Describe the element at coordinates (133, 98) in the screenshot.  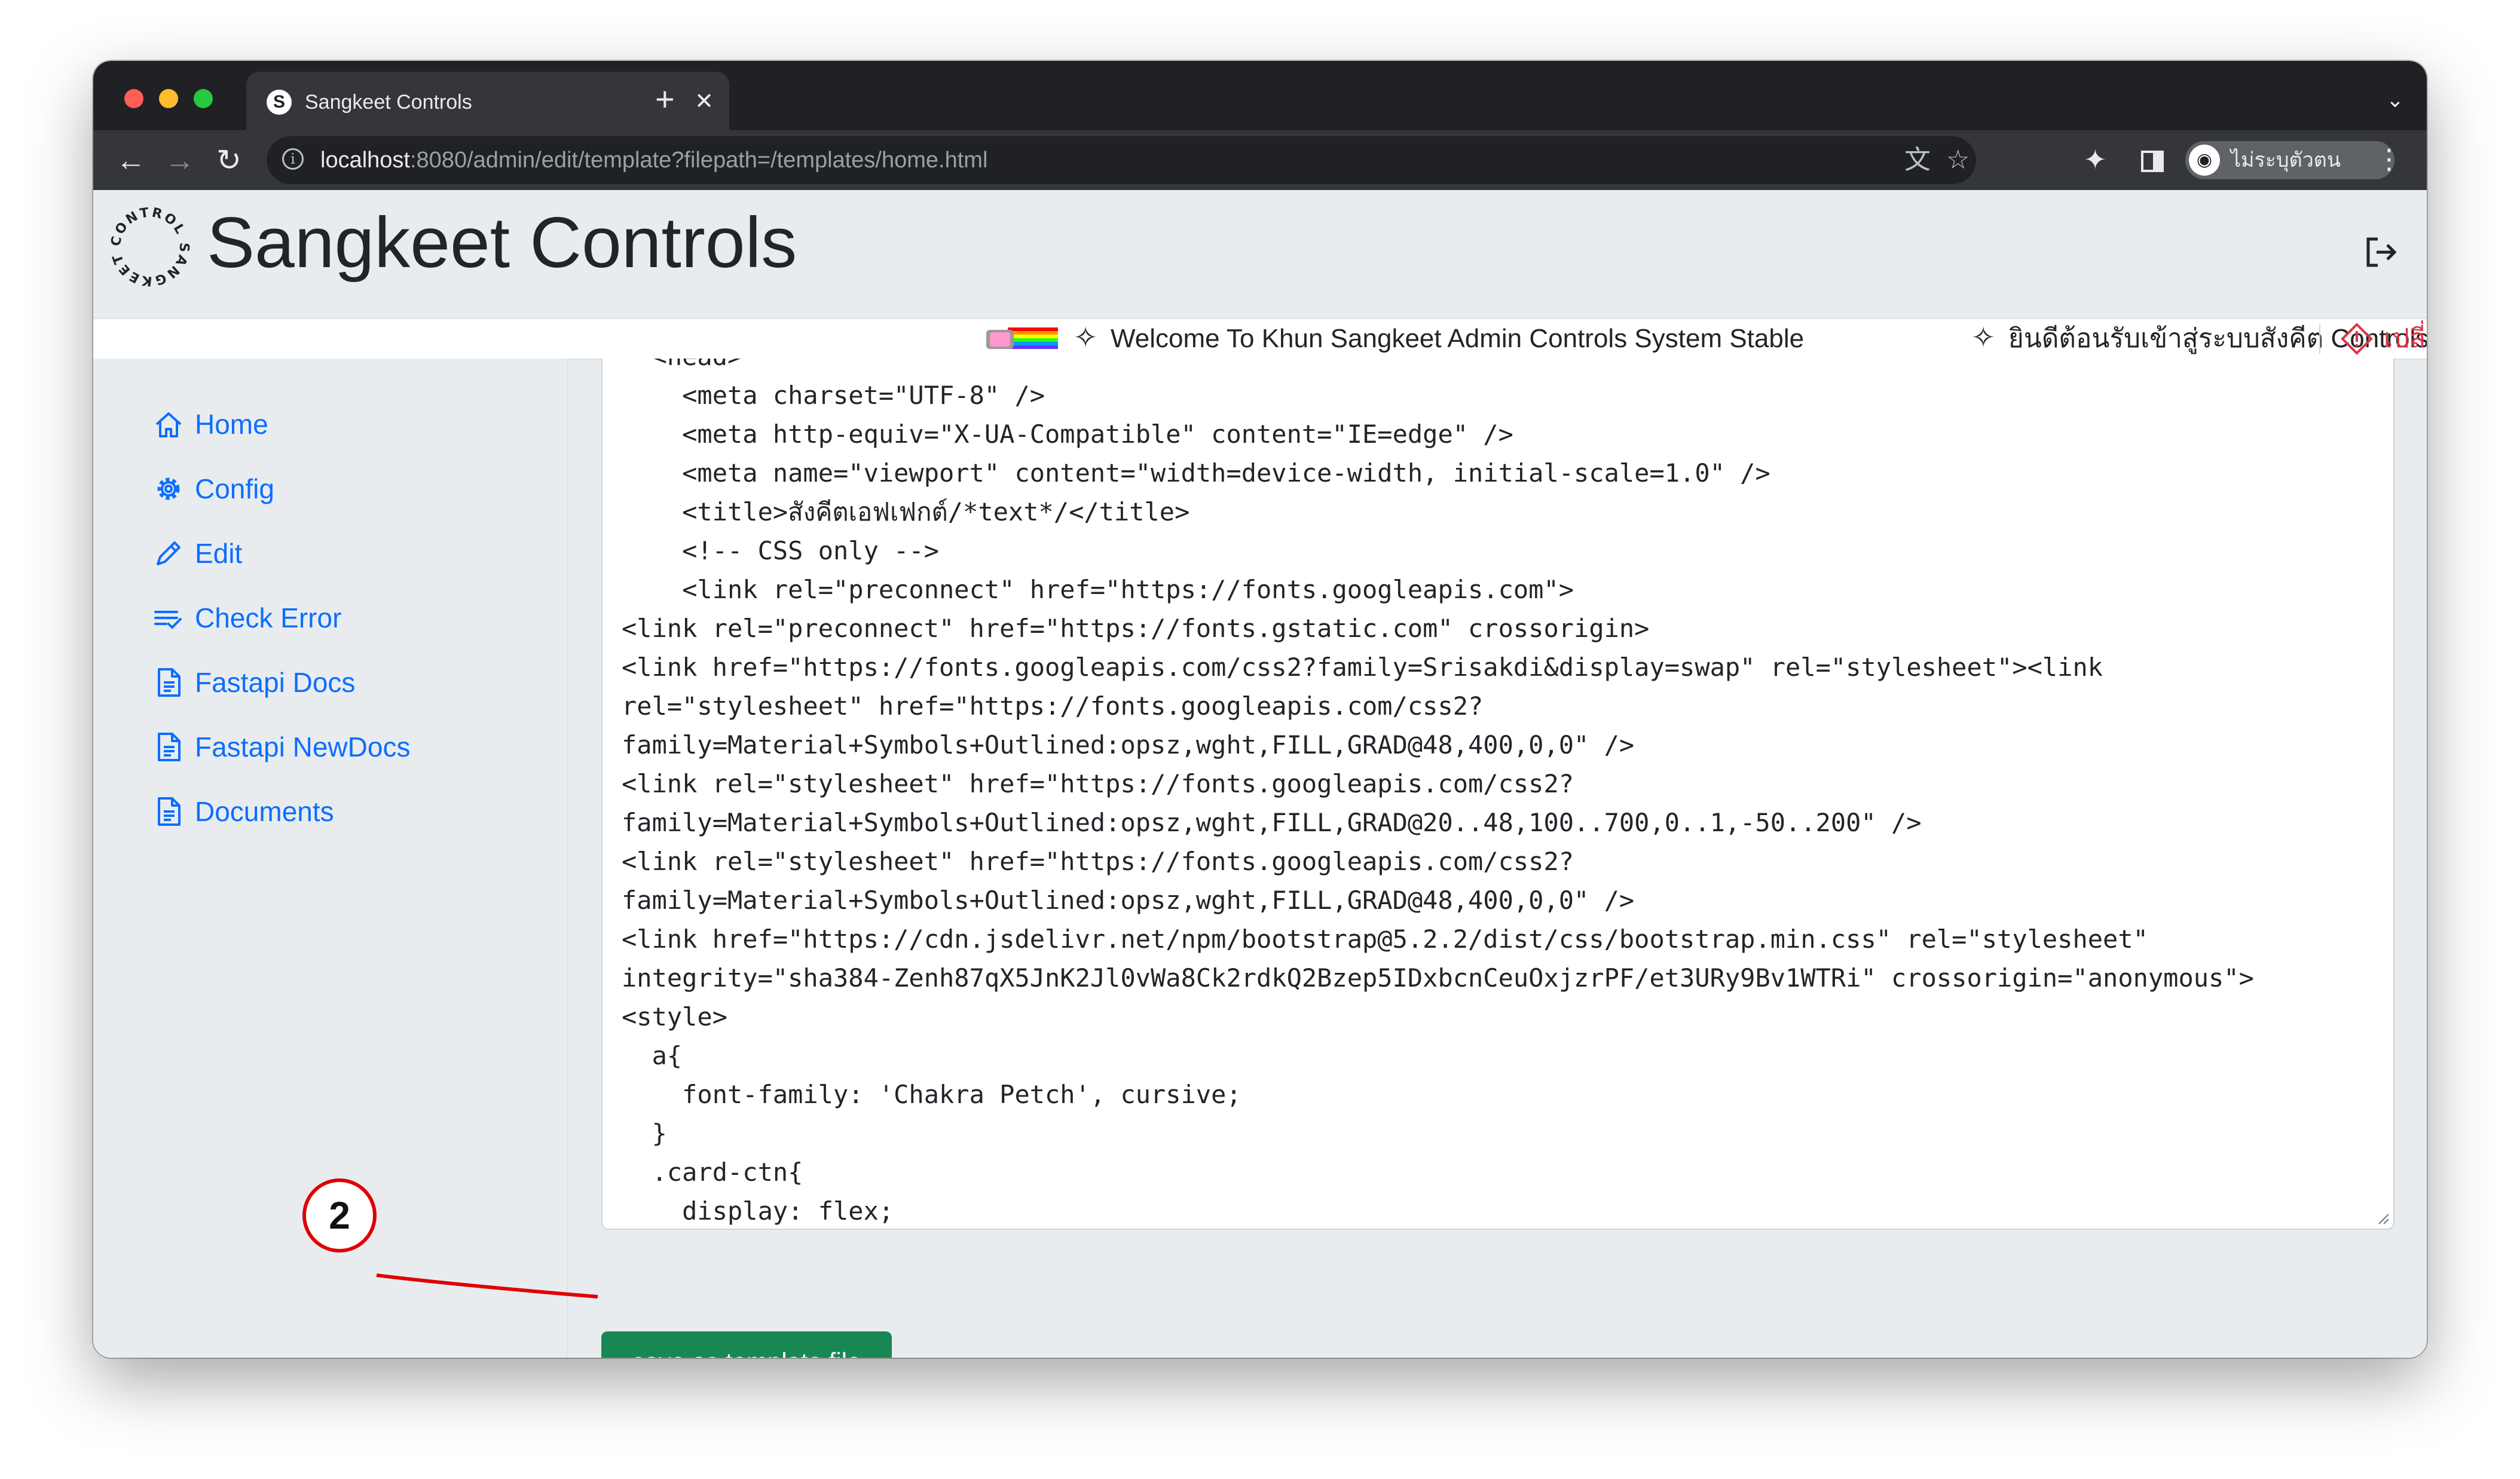
I see `close-window-button` at that location.